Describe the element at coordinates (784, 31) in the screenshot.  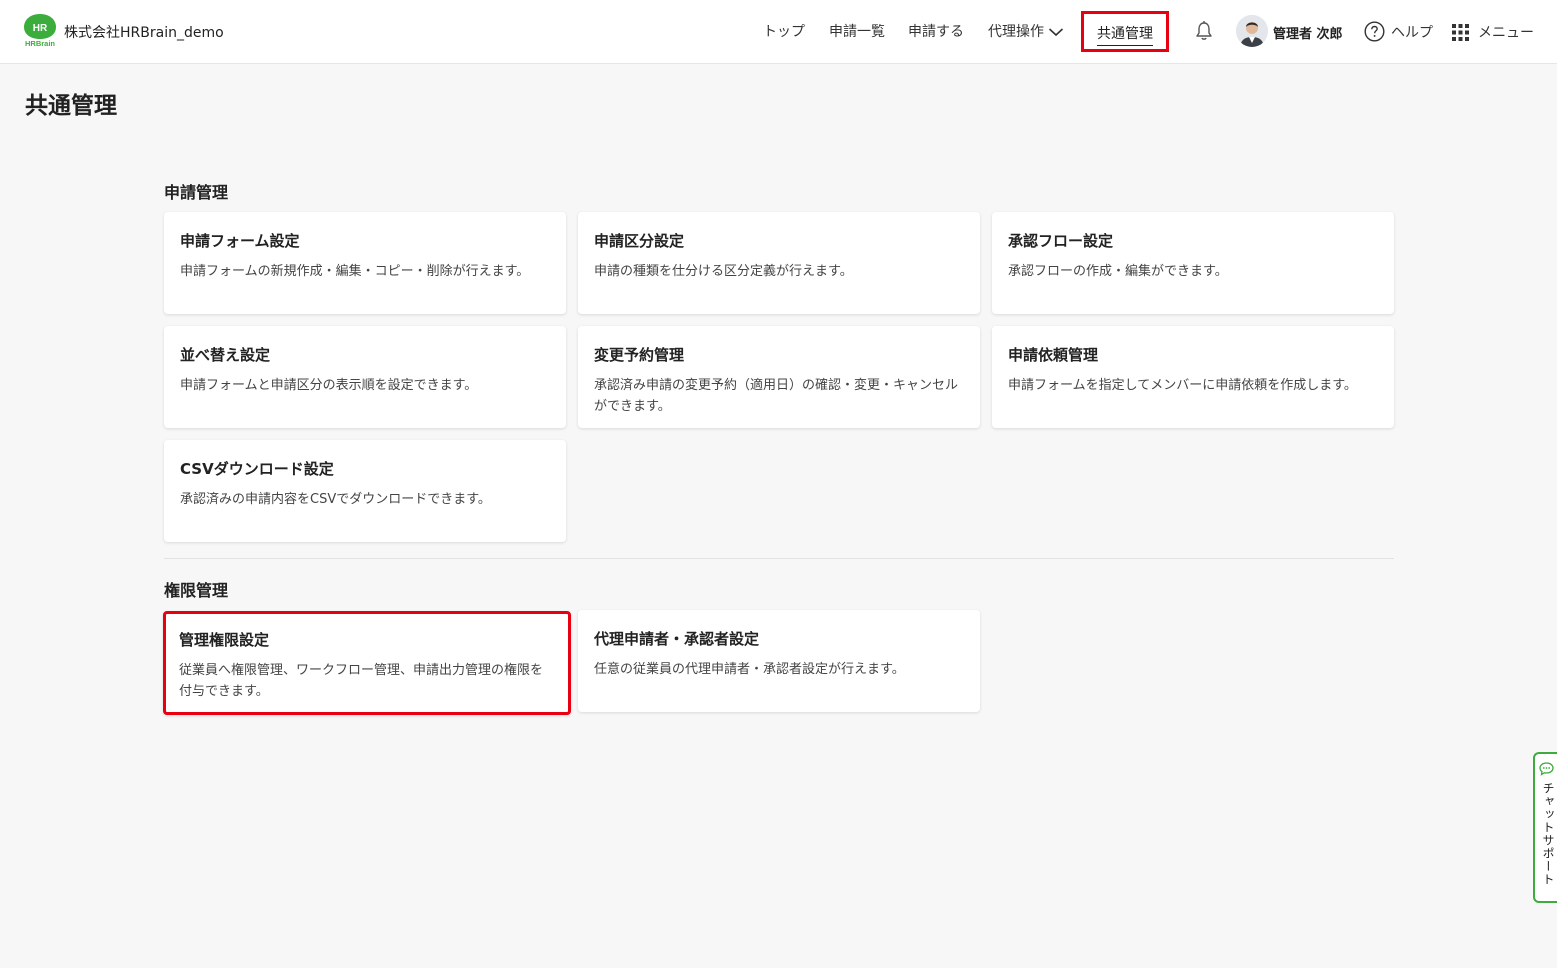
I see `nav-top: トップ` at that location.